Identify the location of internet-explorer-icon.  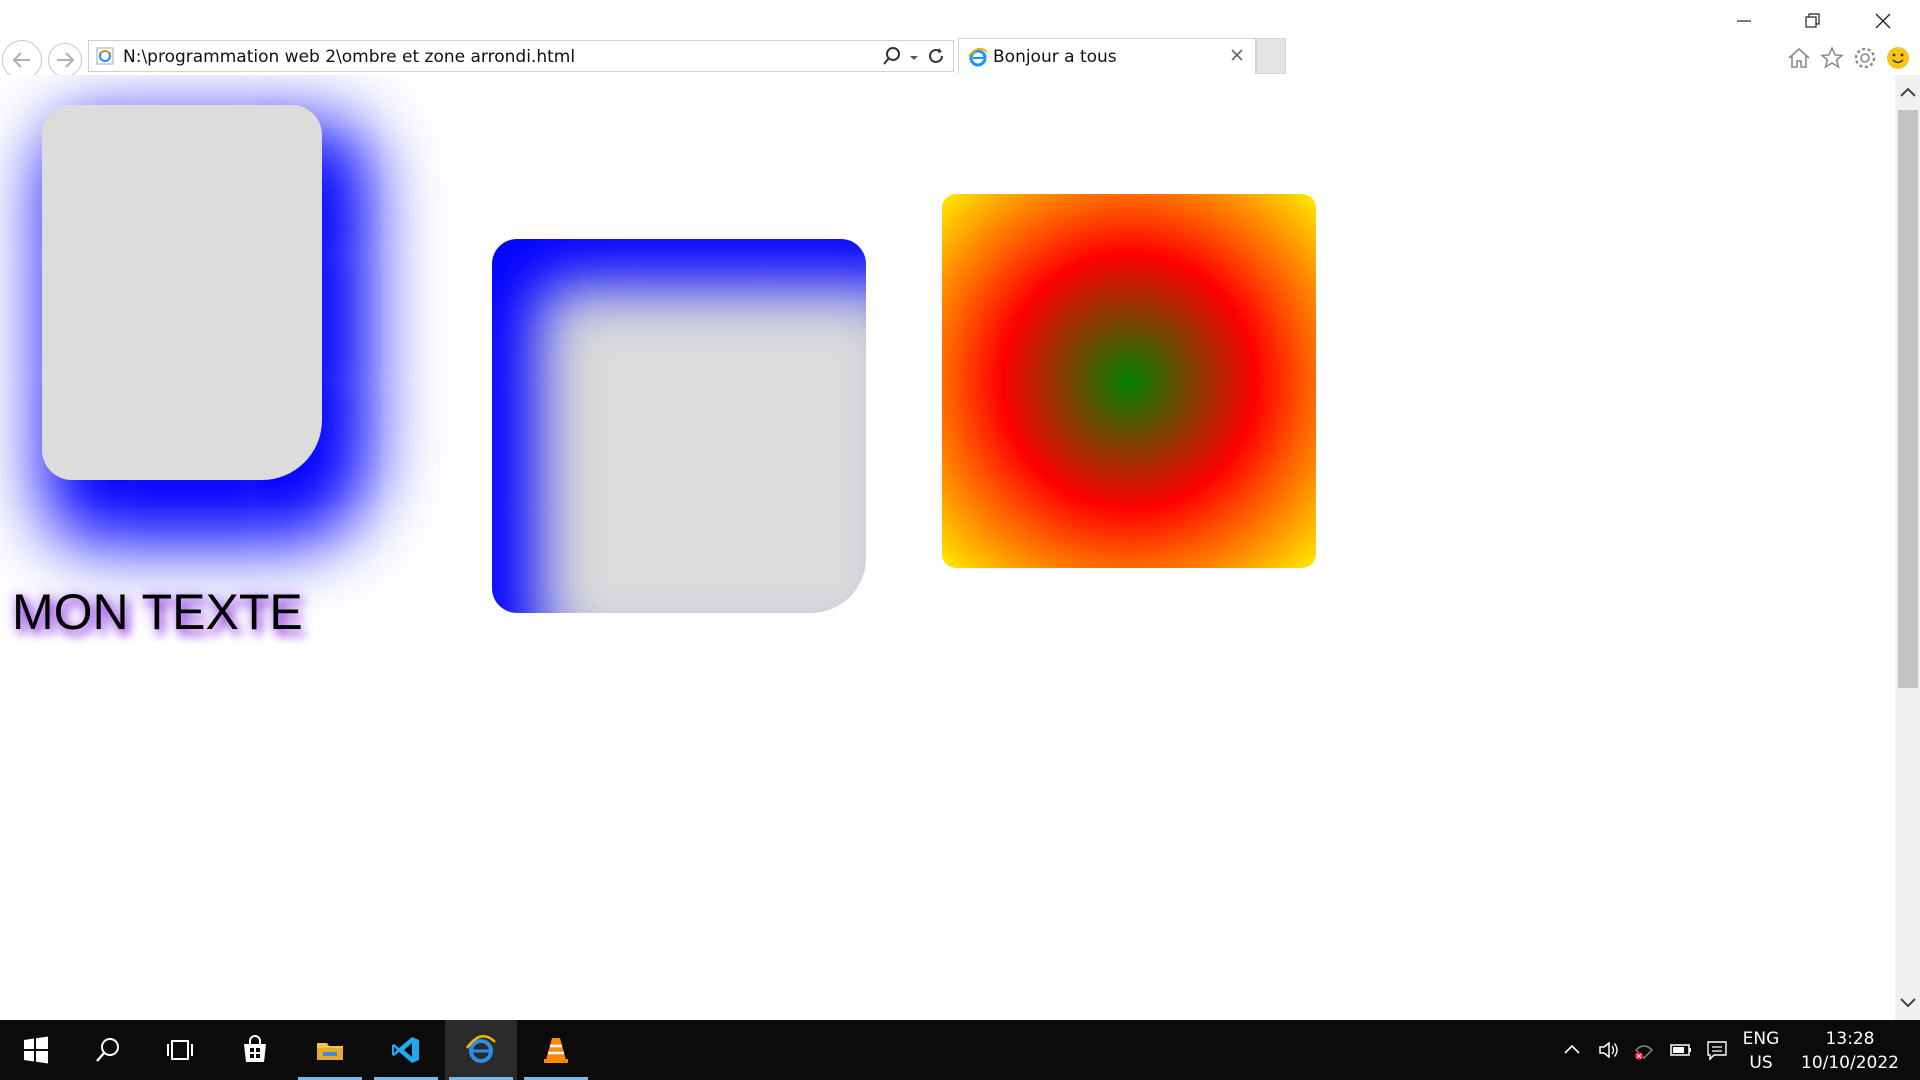
(480, 1049).